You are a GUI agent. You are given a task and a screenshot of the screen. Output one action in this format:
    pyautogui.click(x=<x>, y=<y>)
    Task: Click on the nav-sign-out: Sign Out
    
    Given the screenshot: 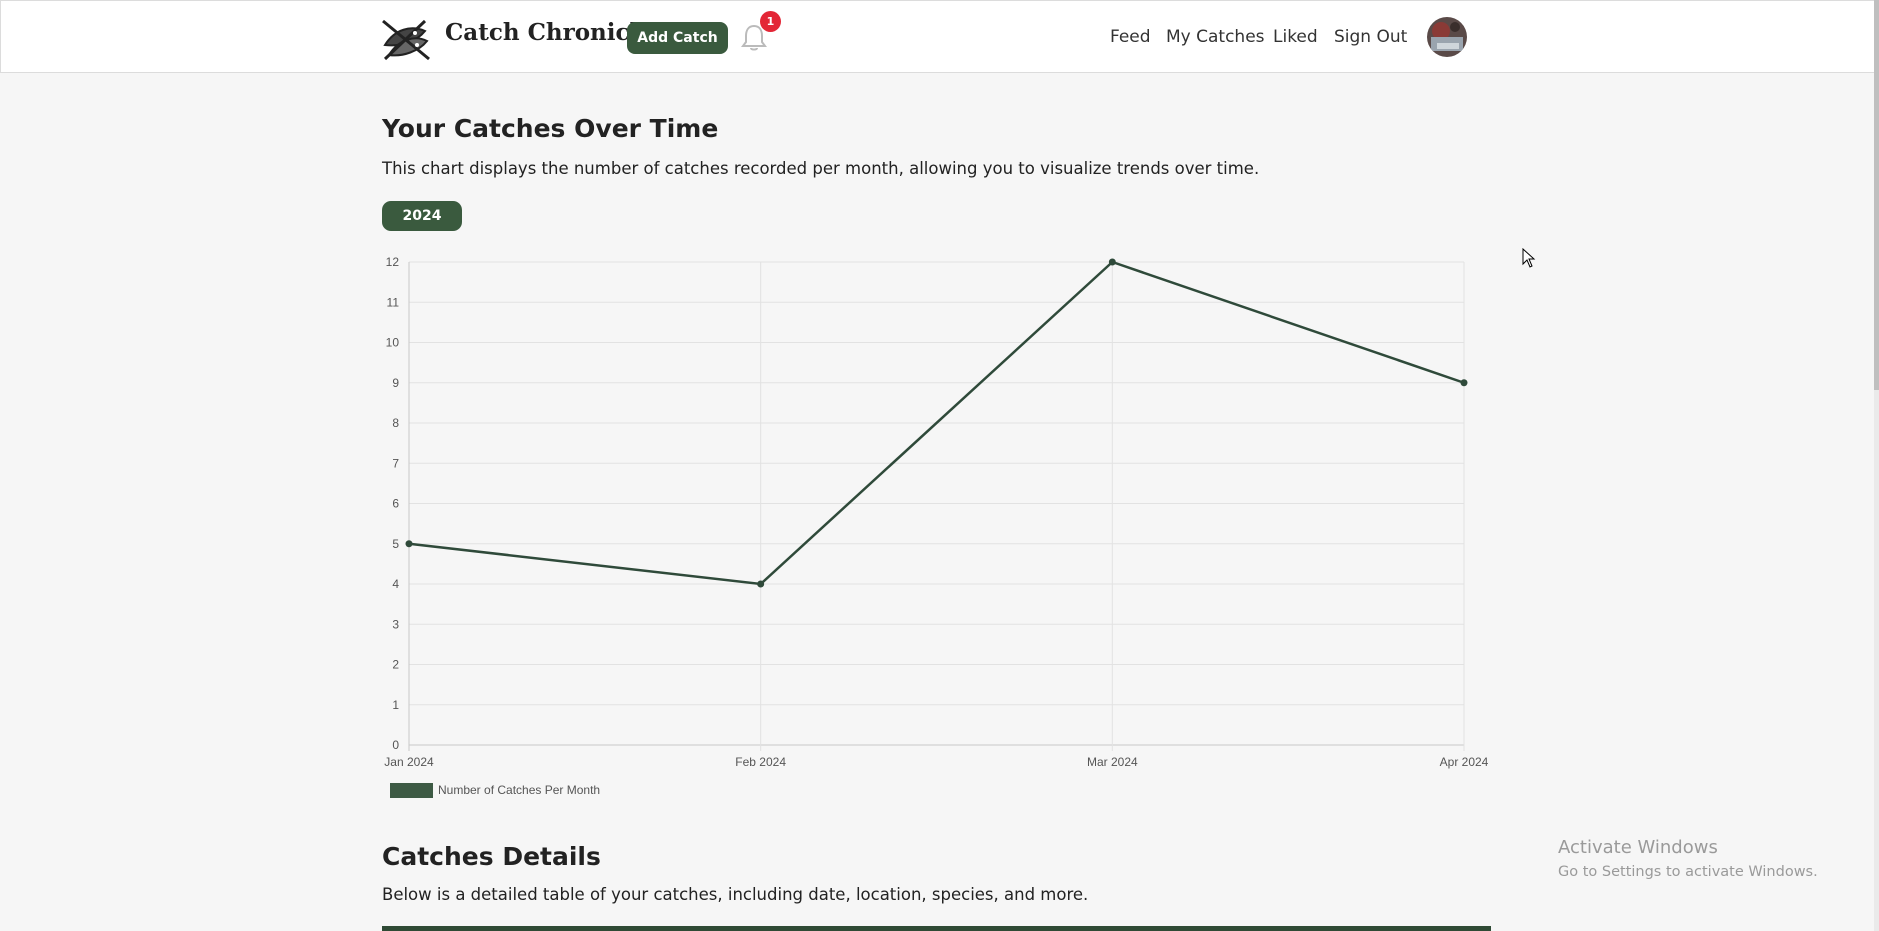 What is the action you would take?
    pyautogui.click(x=1370, y=37)
    